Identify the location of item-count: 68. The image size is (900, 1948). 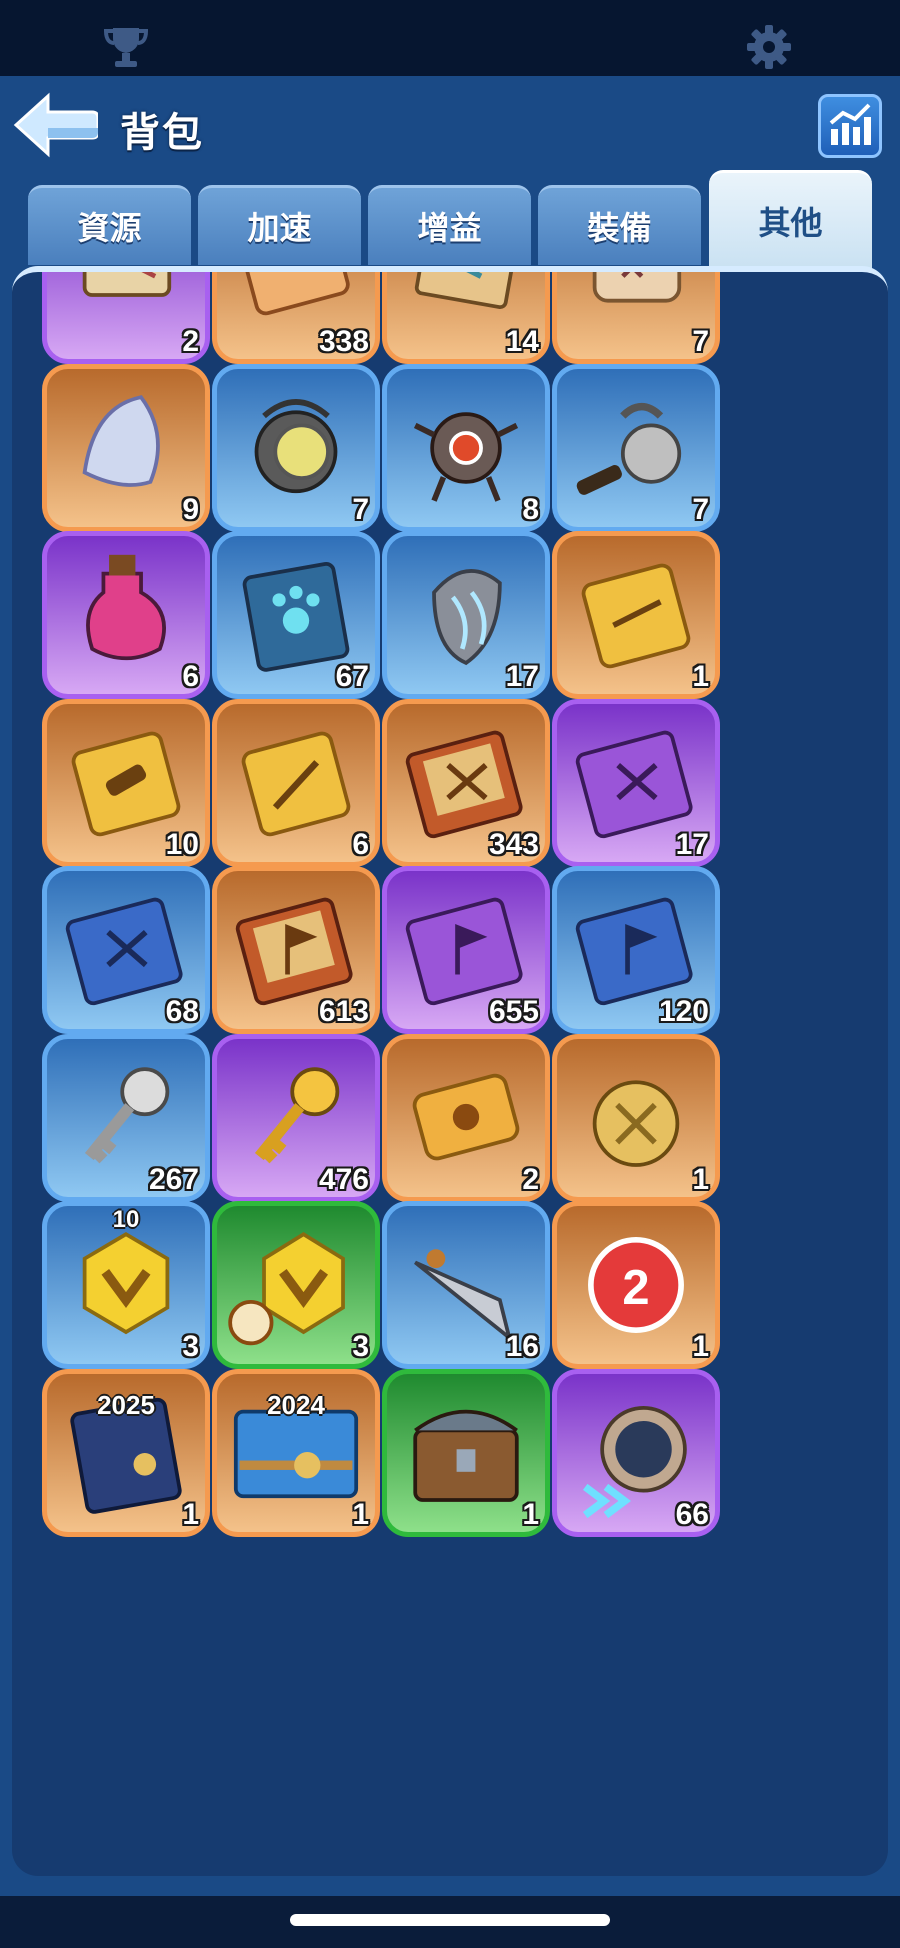
(182, 1011).